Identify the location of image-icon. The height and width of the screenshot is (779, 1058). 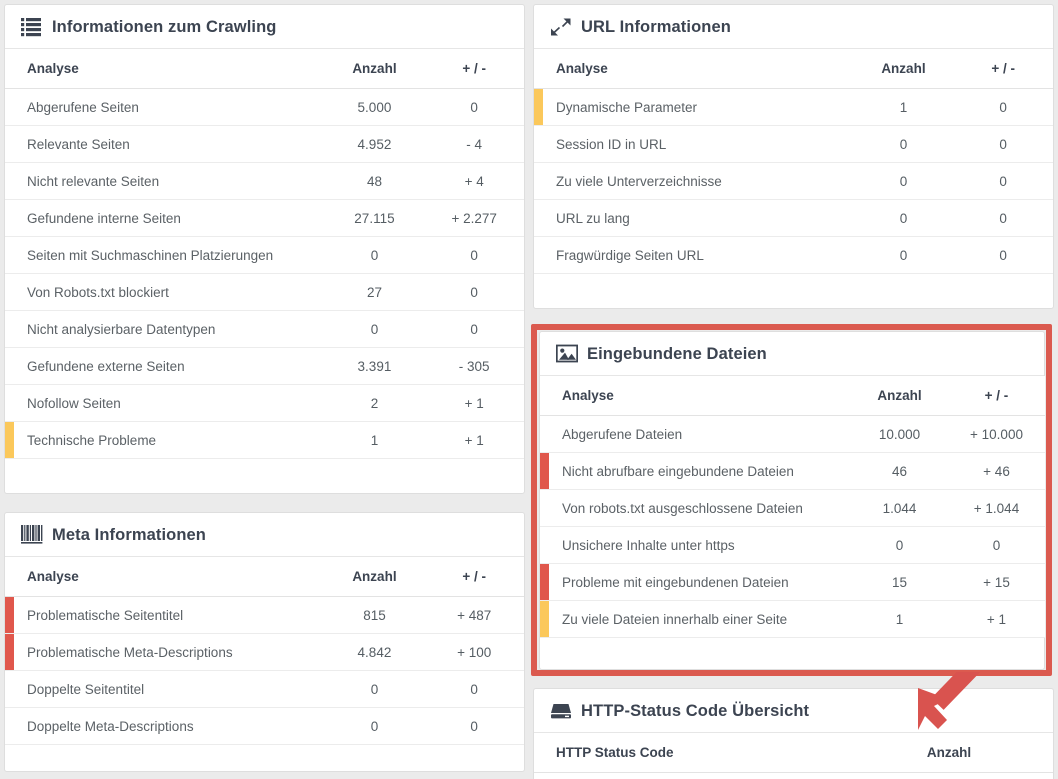
(567, 354).